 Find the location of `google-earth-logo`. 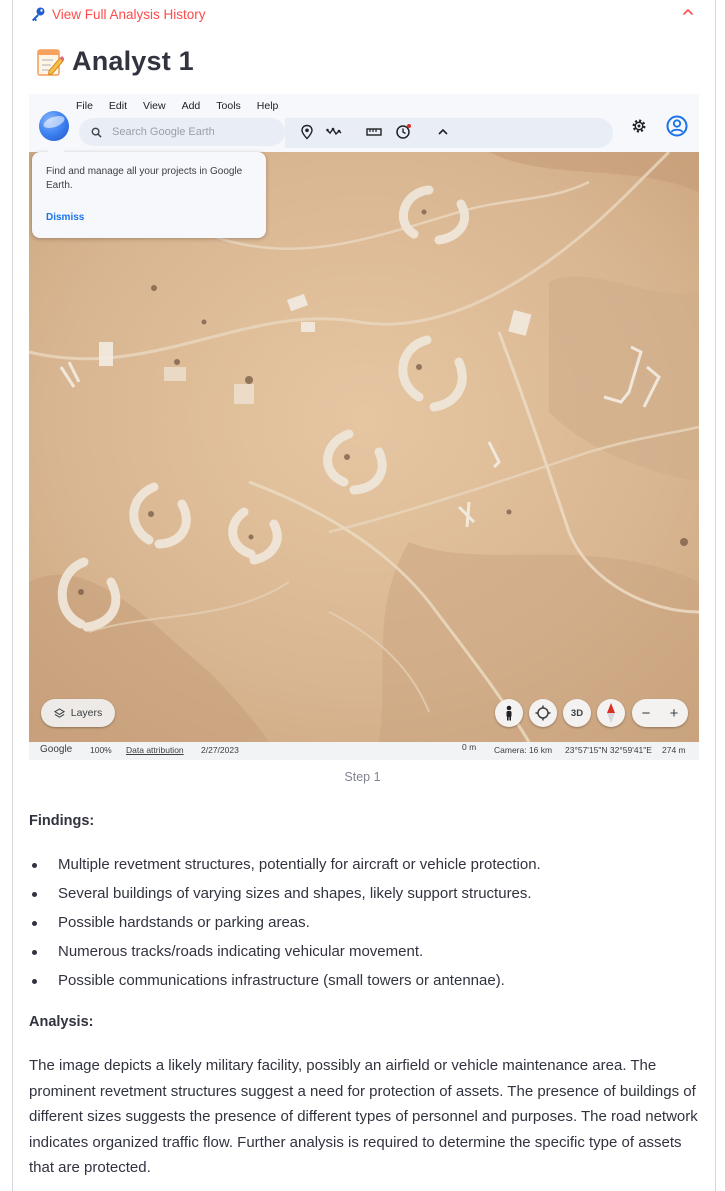

google-earth-logo is located at coordinates (54, 126).